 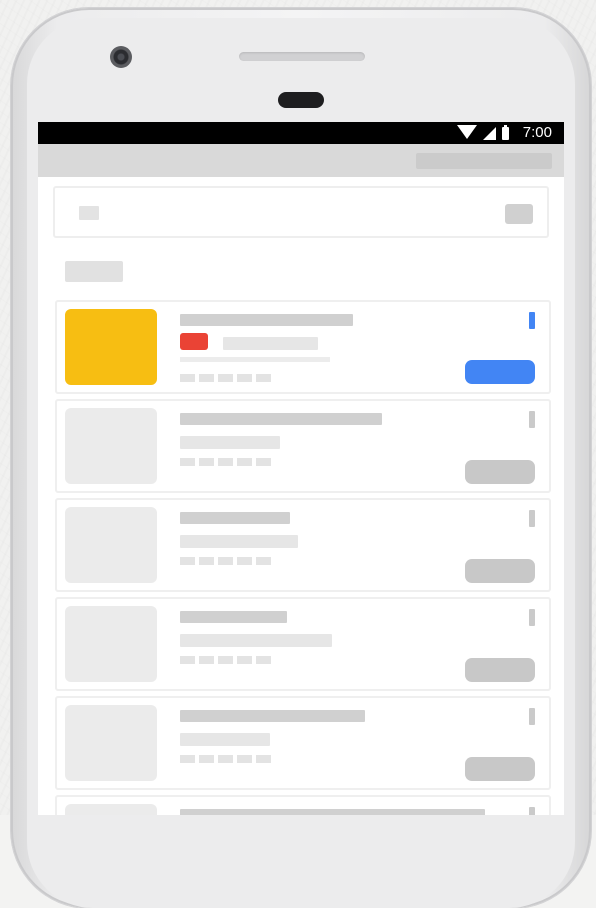 What do you see at coordinates (94, 271) in the screenshot?
I see `section-heading-placeholder` at bounding box center [94, 271].